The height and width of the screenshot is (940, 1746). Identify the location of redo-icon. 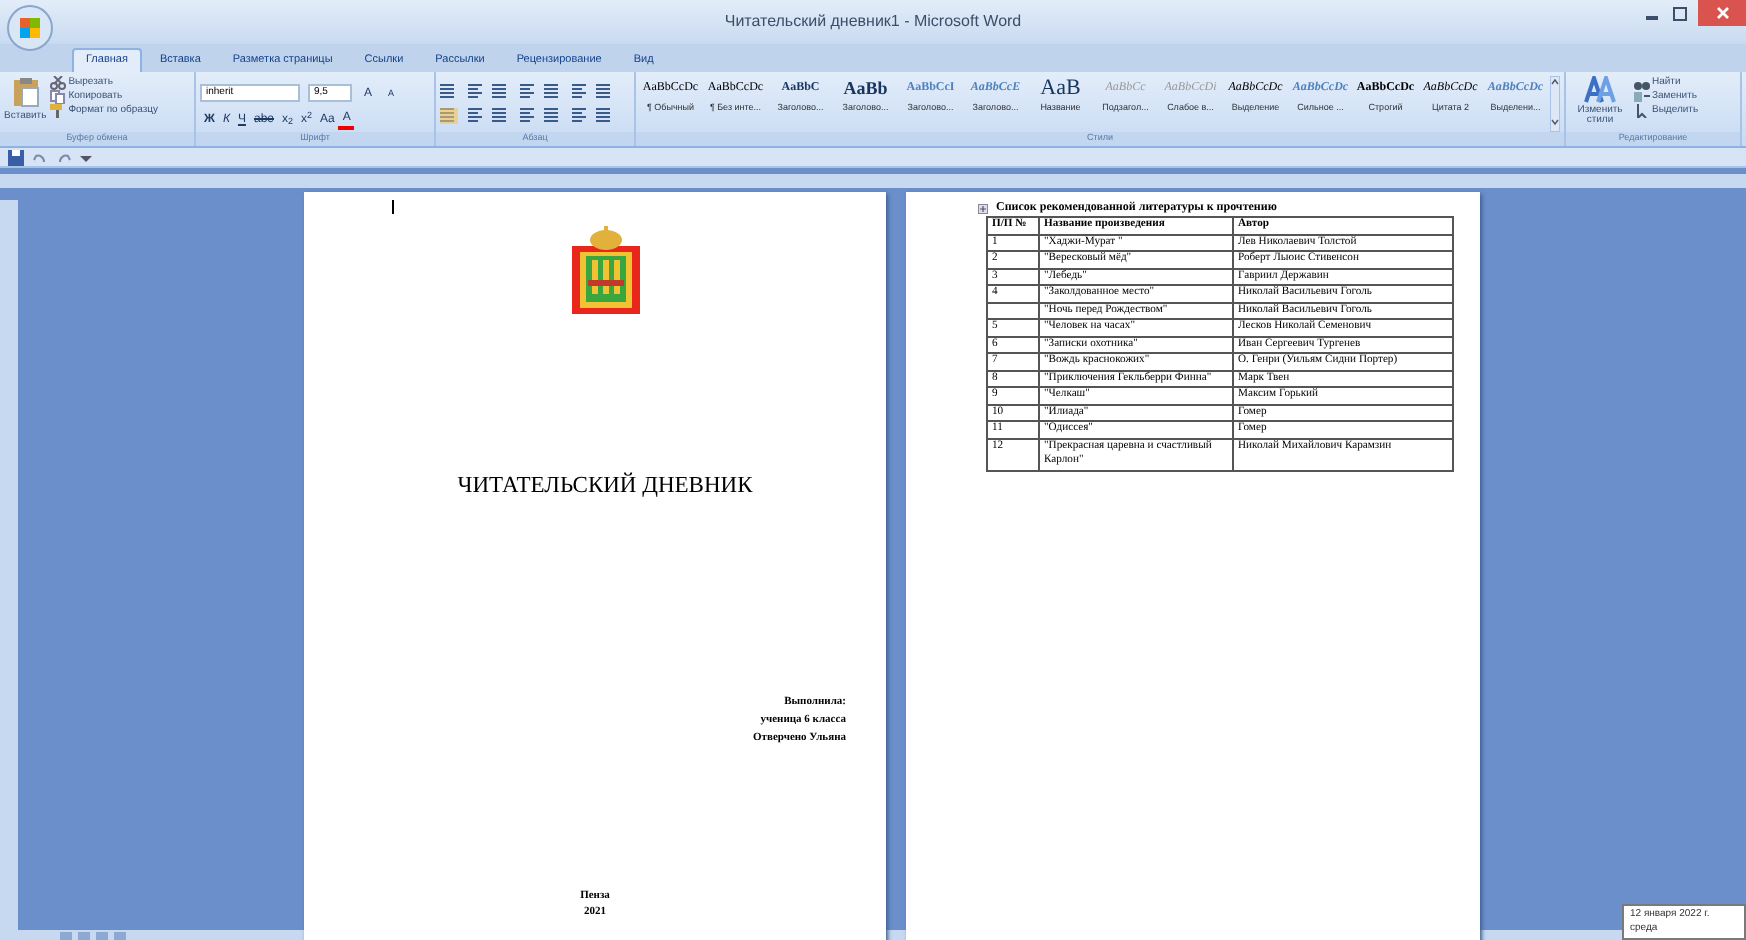
(64, 157).